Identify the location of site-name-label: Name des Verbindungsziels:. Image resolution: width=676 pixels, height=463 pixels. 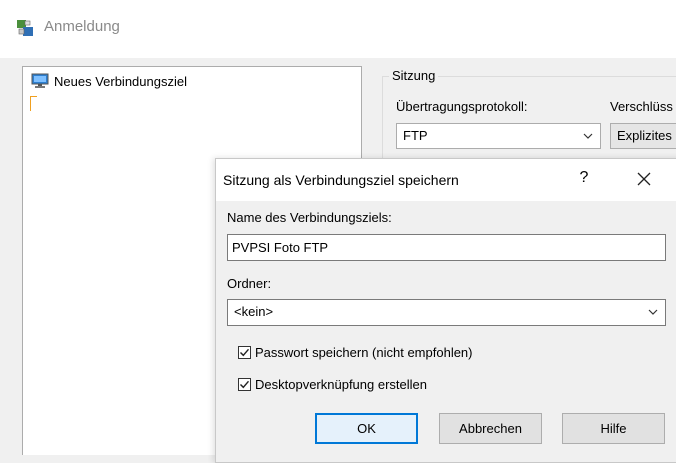
(309, 217).